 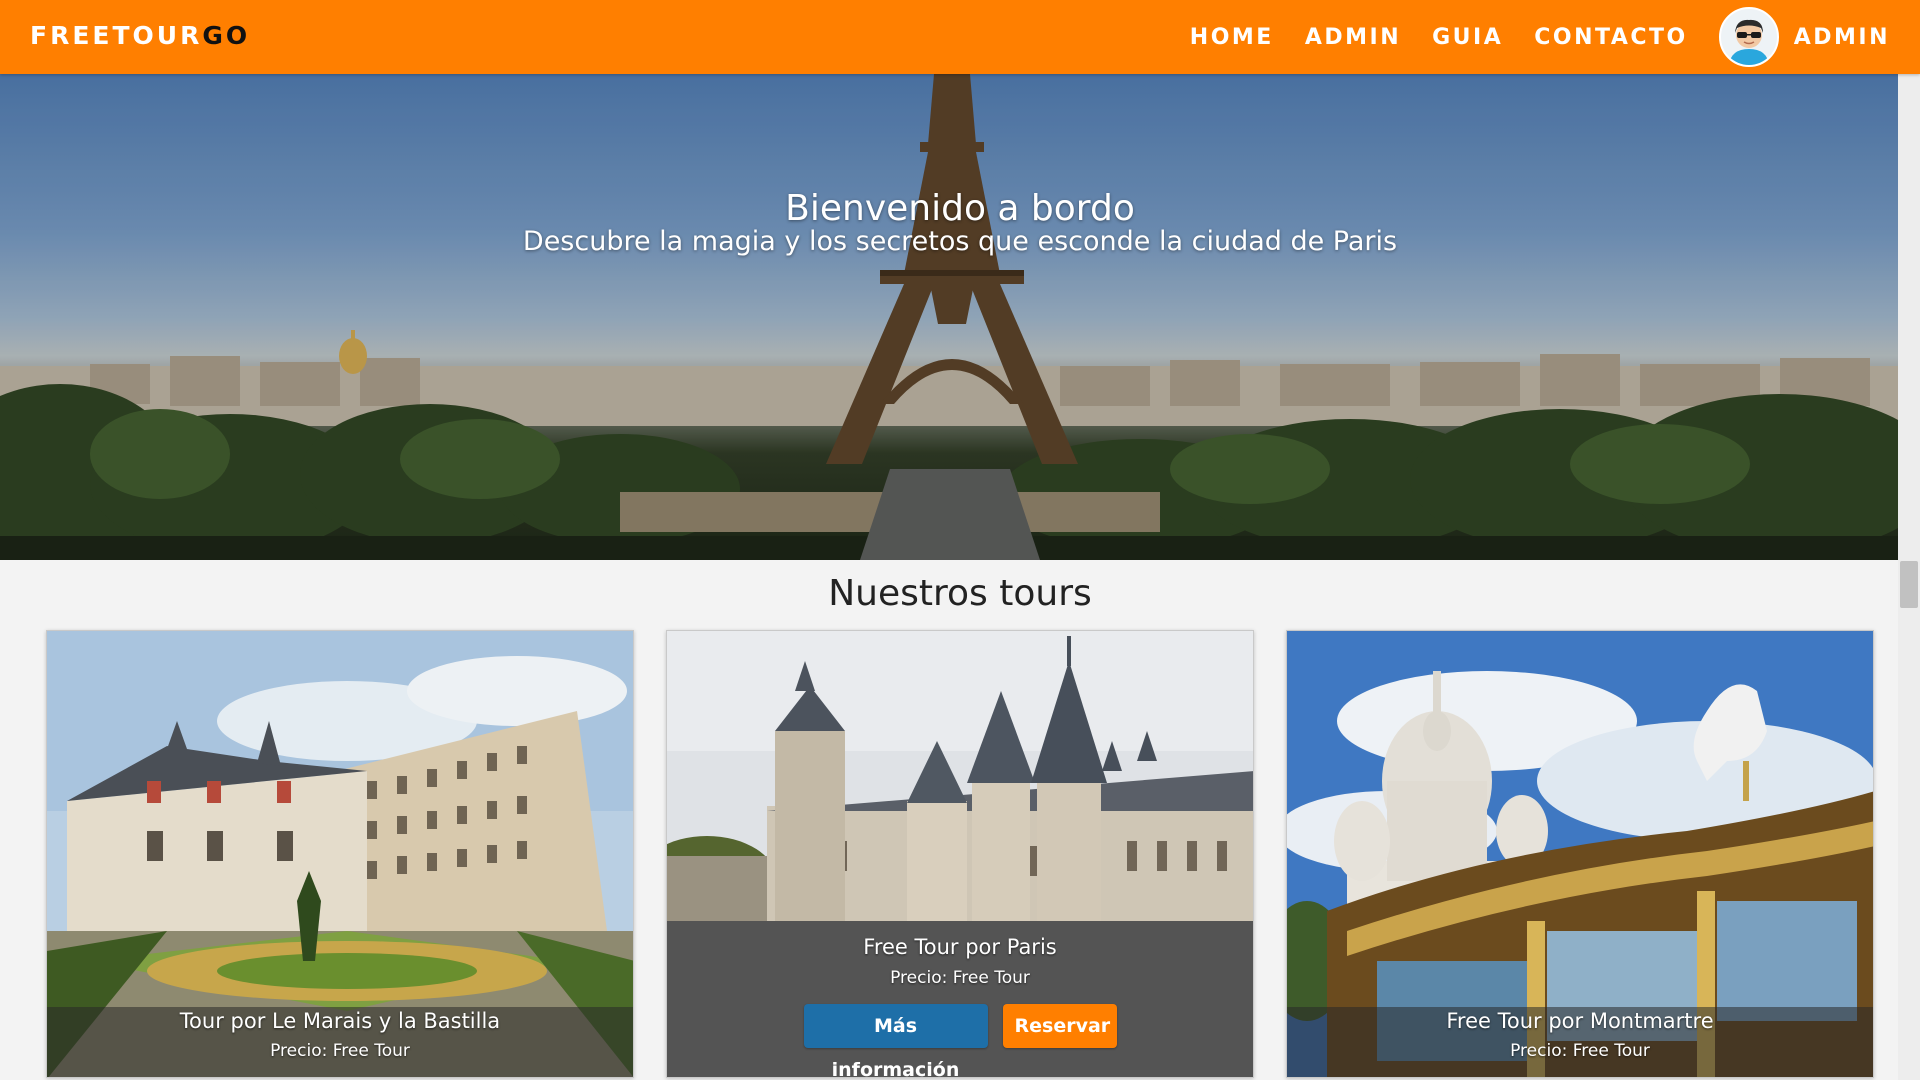 I want to click on brand-logo: FREETOURGO, so click(x=140, y=37).